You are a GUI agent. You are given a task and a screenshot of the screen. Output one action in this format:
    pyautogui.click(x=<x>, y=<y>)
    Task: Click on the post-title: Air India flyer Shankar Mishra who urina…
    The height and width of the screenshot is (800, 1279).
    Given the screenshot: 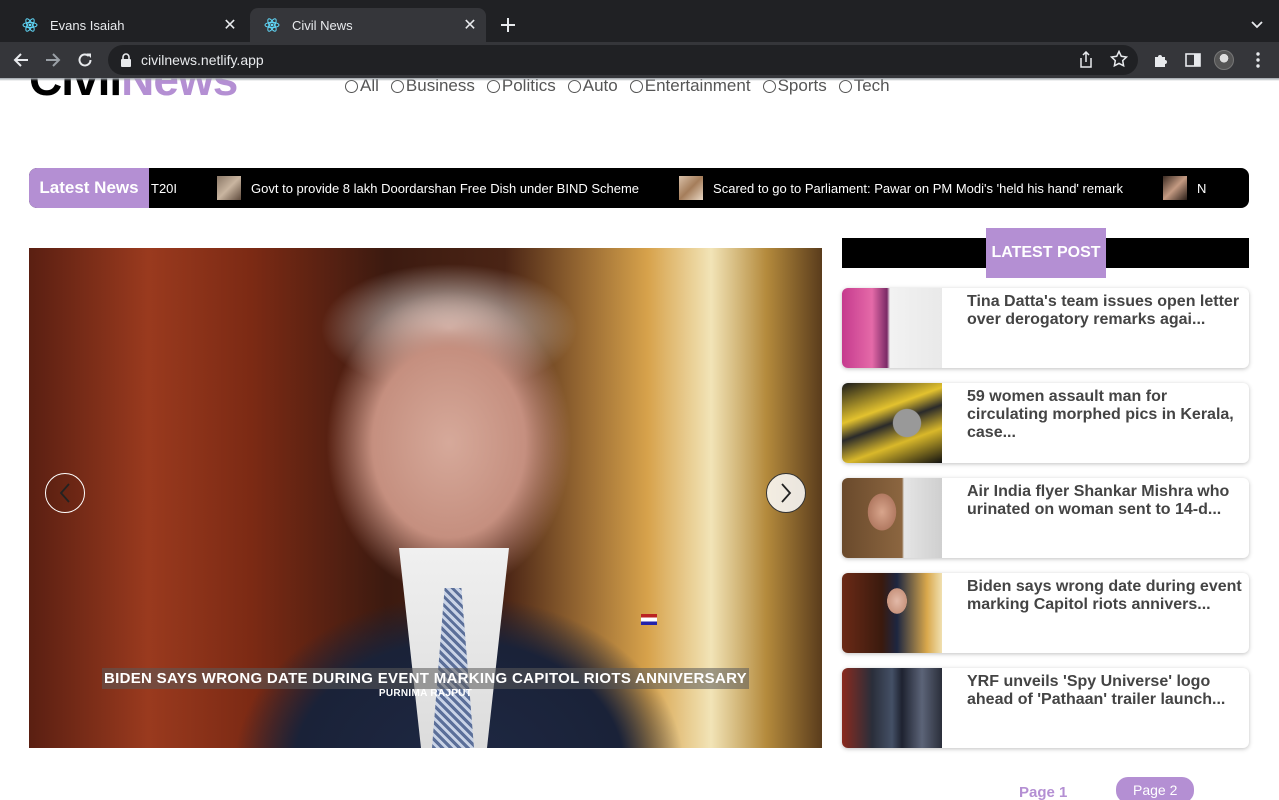 What is the action you would take?
    pyautogui.click(x=1098, y=500)
    